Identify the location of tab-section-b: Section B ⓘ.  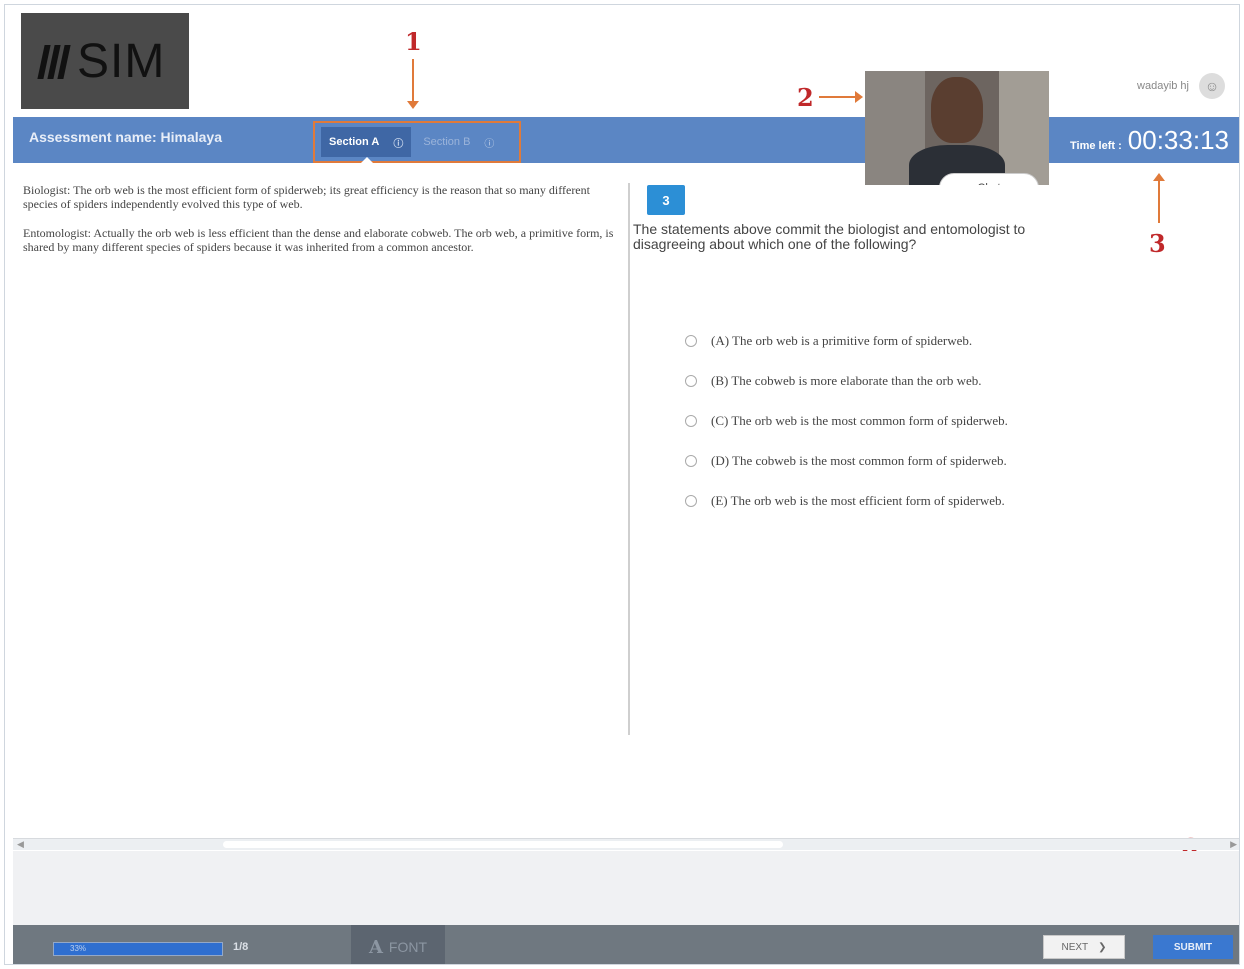
(458, 142).